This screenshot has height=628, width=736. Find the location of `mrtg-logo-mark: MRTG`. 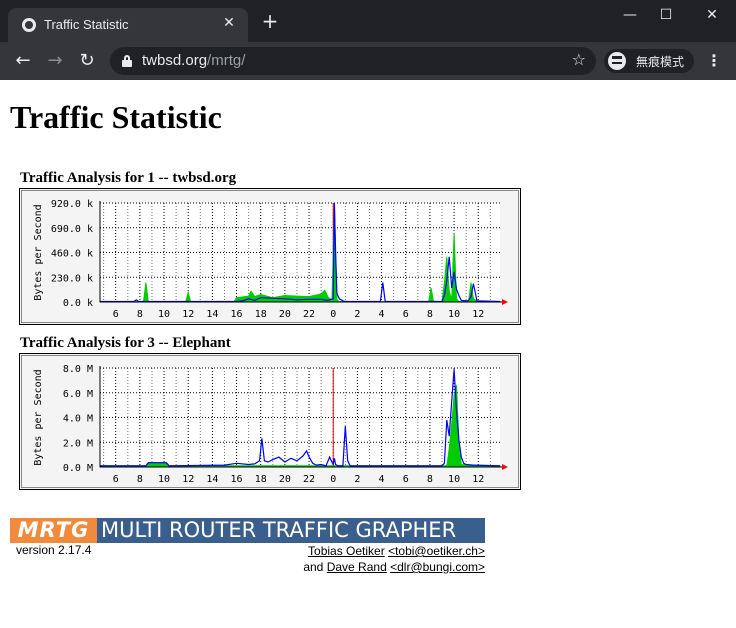

mrtg-logo-mark: MRTG is located at coordinates (53, 530).